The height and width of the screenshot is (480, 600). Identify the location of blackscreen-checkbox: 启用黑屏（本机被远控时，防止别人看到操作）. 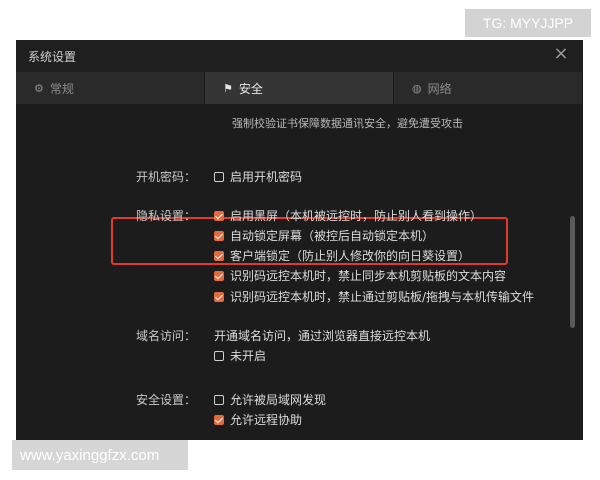
(348, 215).